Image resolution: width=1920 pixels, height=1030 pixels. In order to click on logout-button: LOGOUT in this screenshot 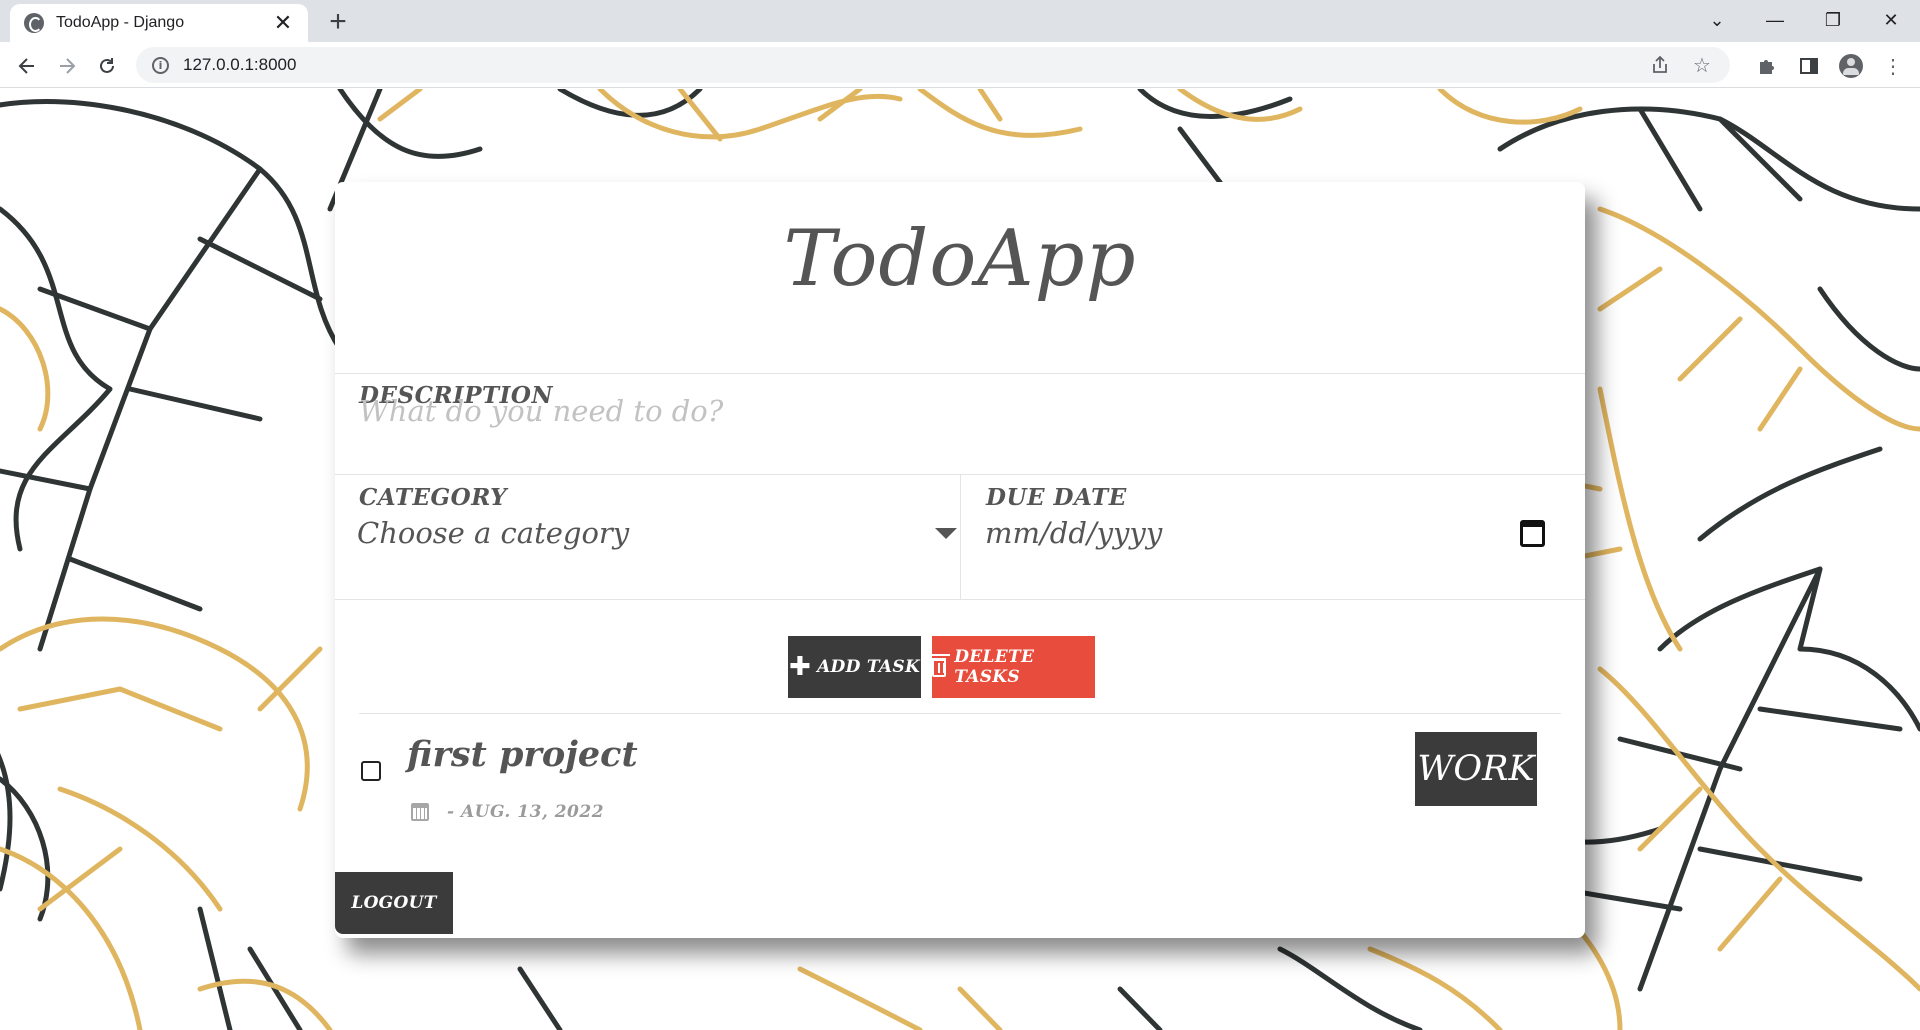, I will do `click(394, 903)`.